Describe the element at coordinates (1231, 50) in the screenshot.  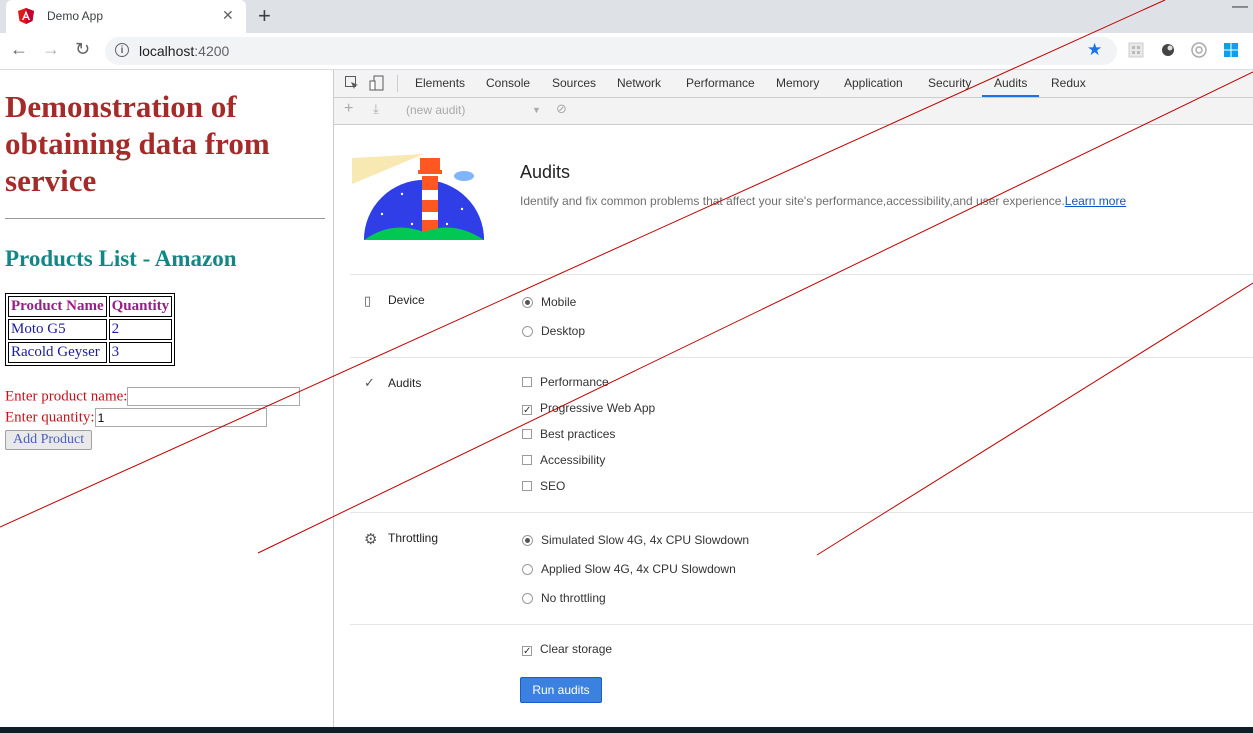
I see `windows-logo-icon` at that location.